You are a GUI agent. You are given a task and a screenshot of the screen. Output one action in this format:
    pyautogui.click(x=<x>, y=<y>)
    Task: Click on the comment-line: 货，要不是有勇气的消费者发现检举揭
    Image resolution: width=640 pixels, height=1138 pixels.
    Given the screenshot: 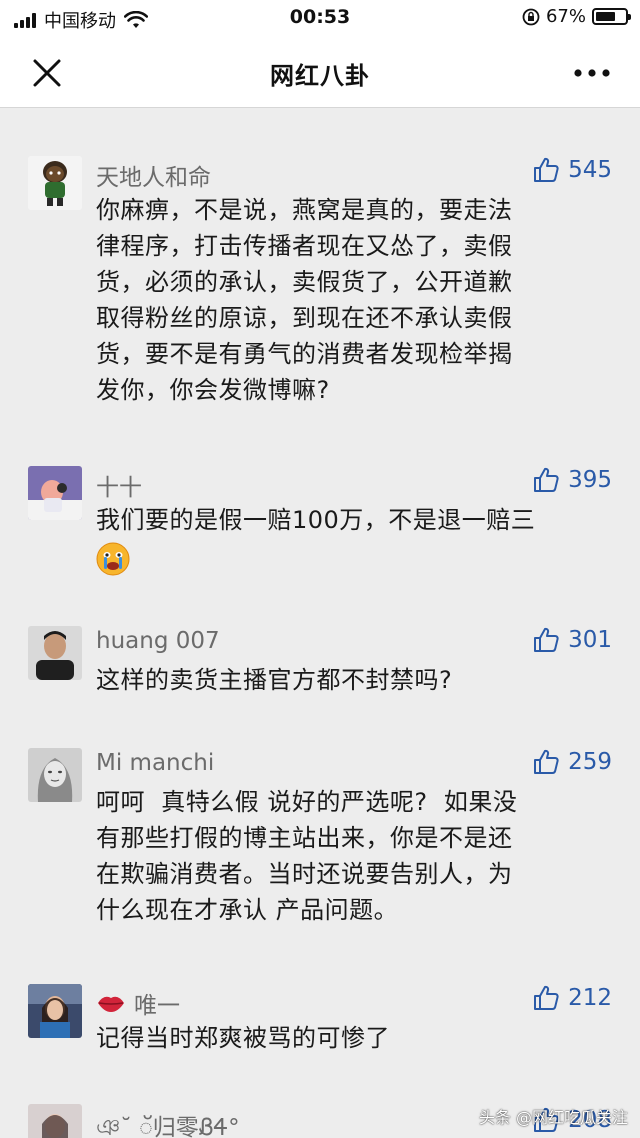 What is the action you would take?
    pyautogui.click(x=304, y=354)
    